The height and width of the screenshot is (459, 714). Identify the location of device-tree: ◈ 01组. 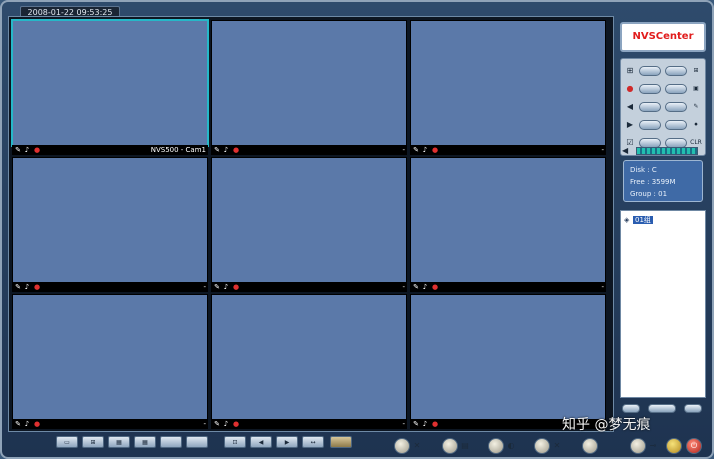
(663, 304).